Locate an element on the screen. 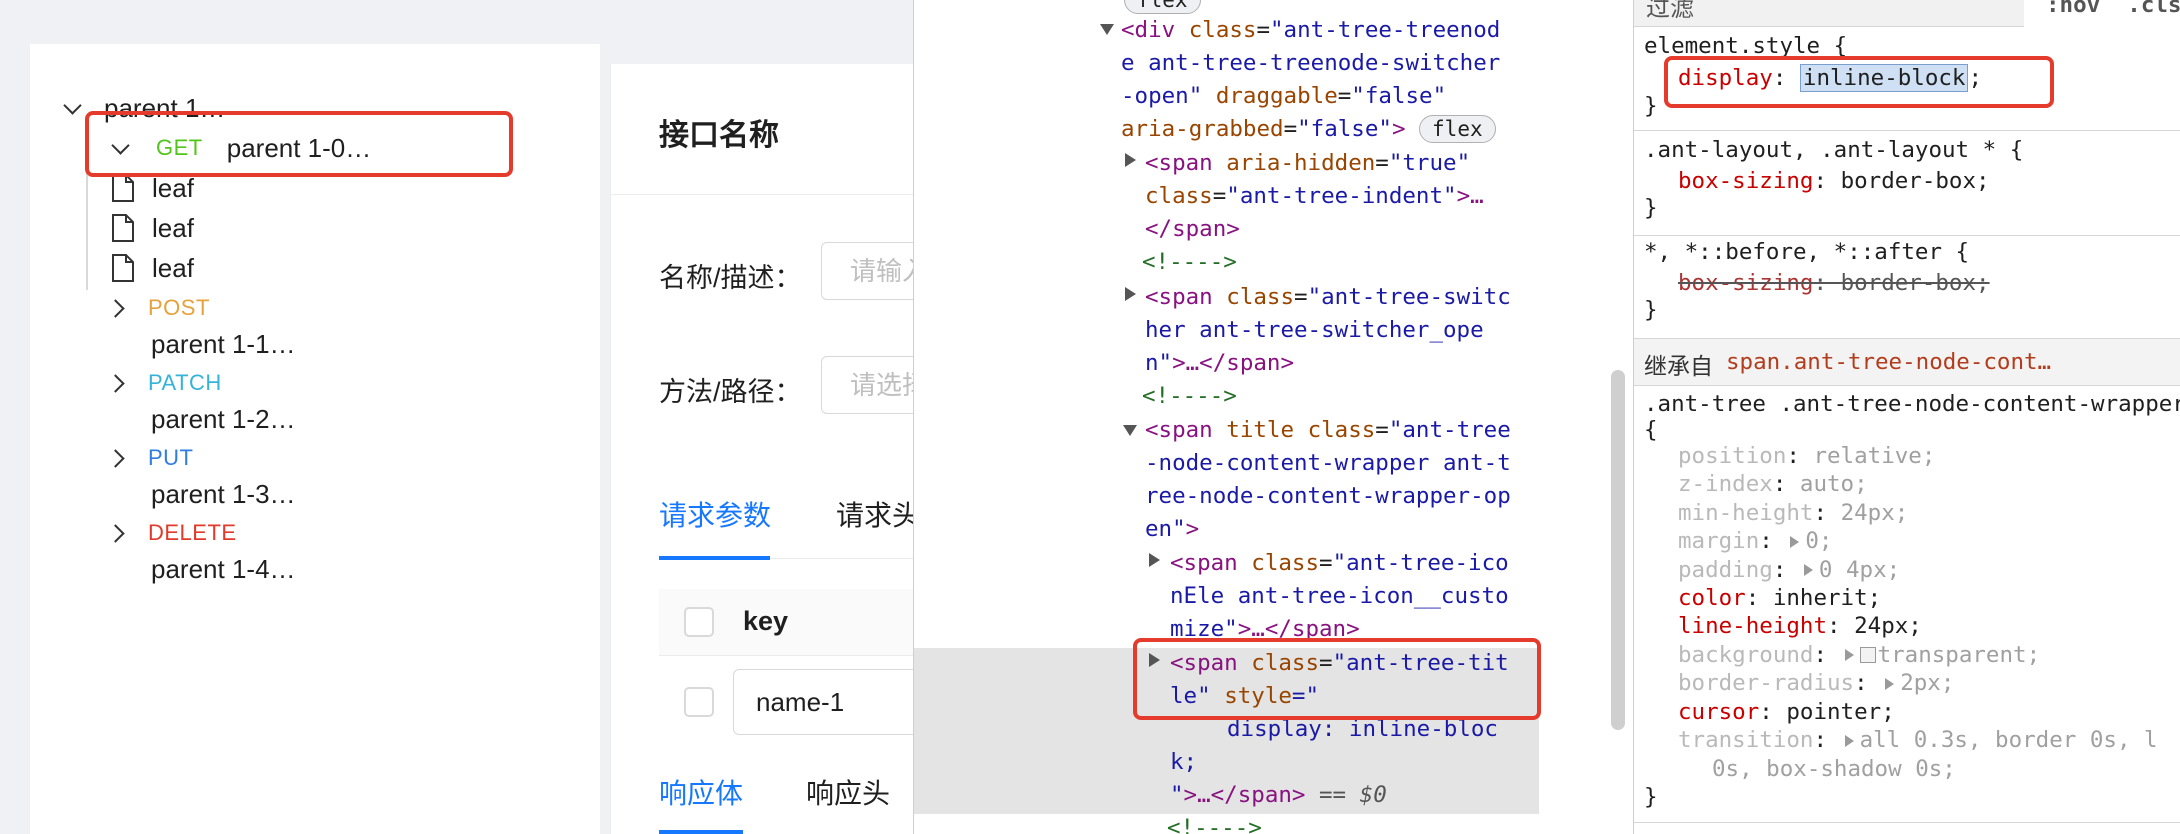 The width and height of the screenshot is (2180, 834). dom-line: ">…</span> == $0 is located at coordinates (1278, 795).